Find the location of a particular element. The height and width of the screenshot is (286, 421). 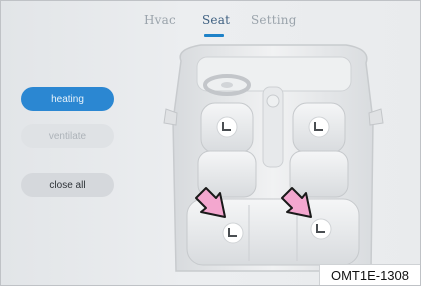

rear-left-seat is located at coordinates (233, 233).